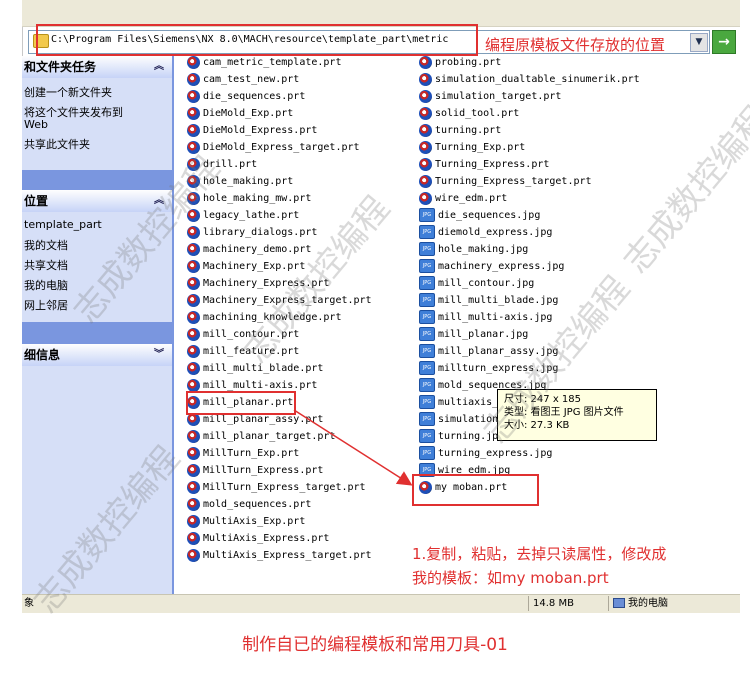 The width and height of the screenshot is (750, 694). Describe the element at coordinates (568, 603) in the screenshot. I see `status-total-size: 14.8 MB` at that location.